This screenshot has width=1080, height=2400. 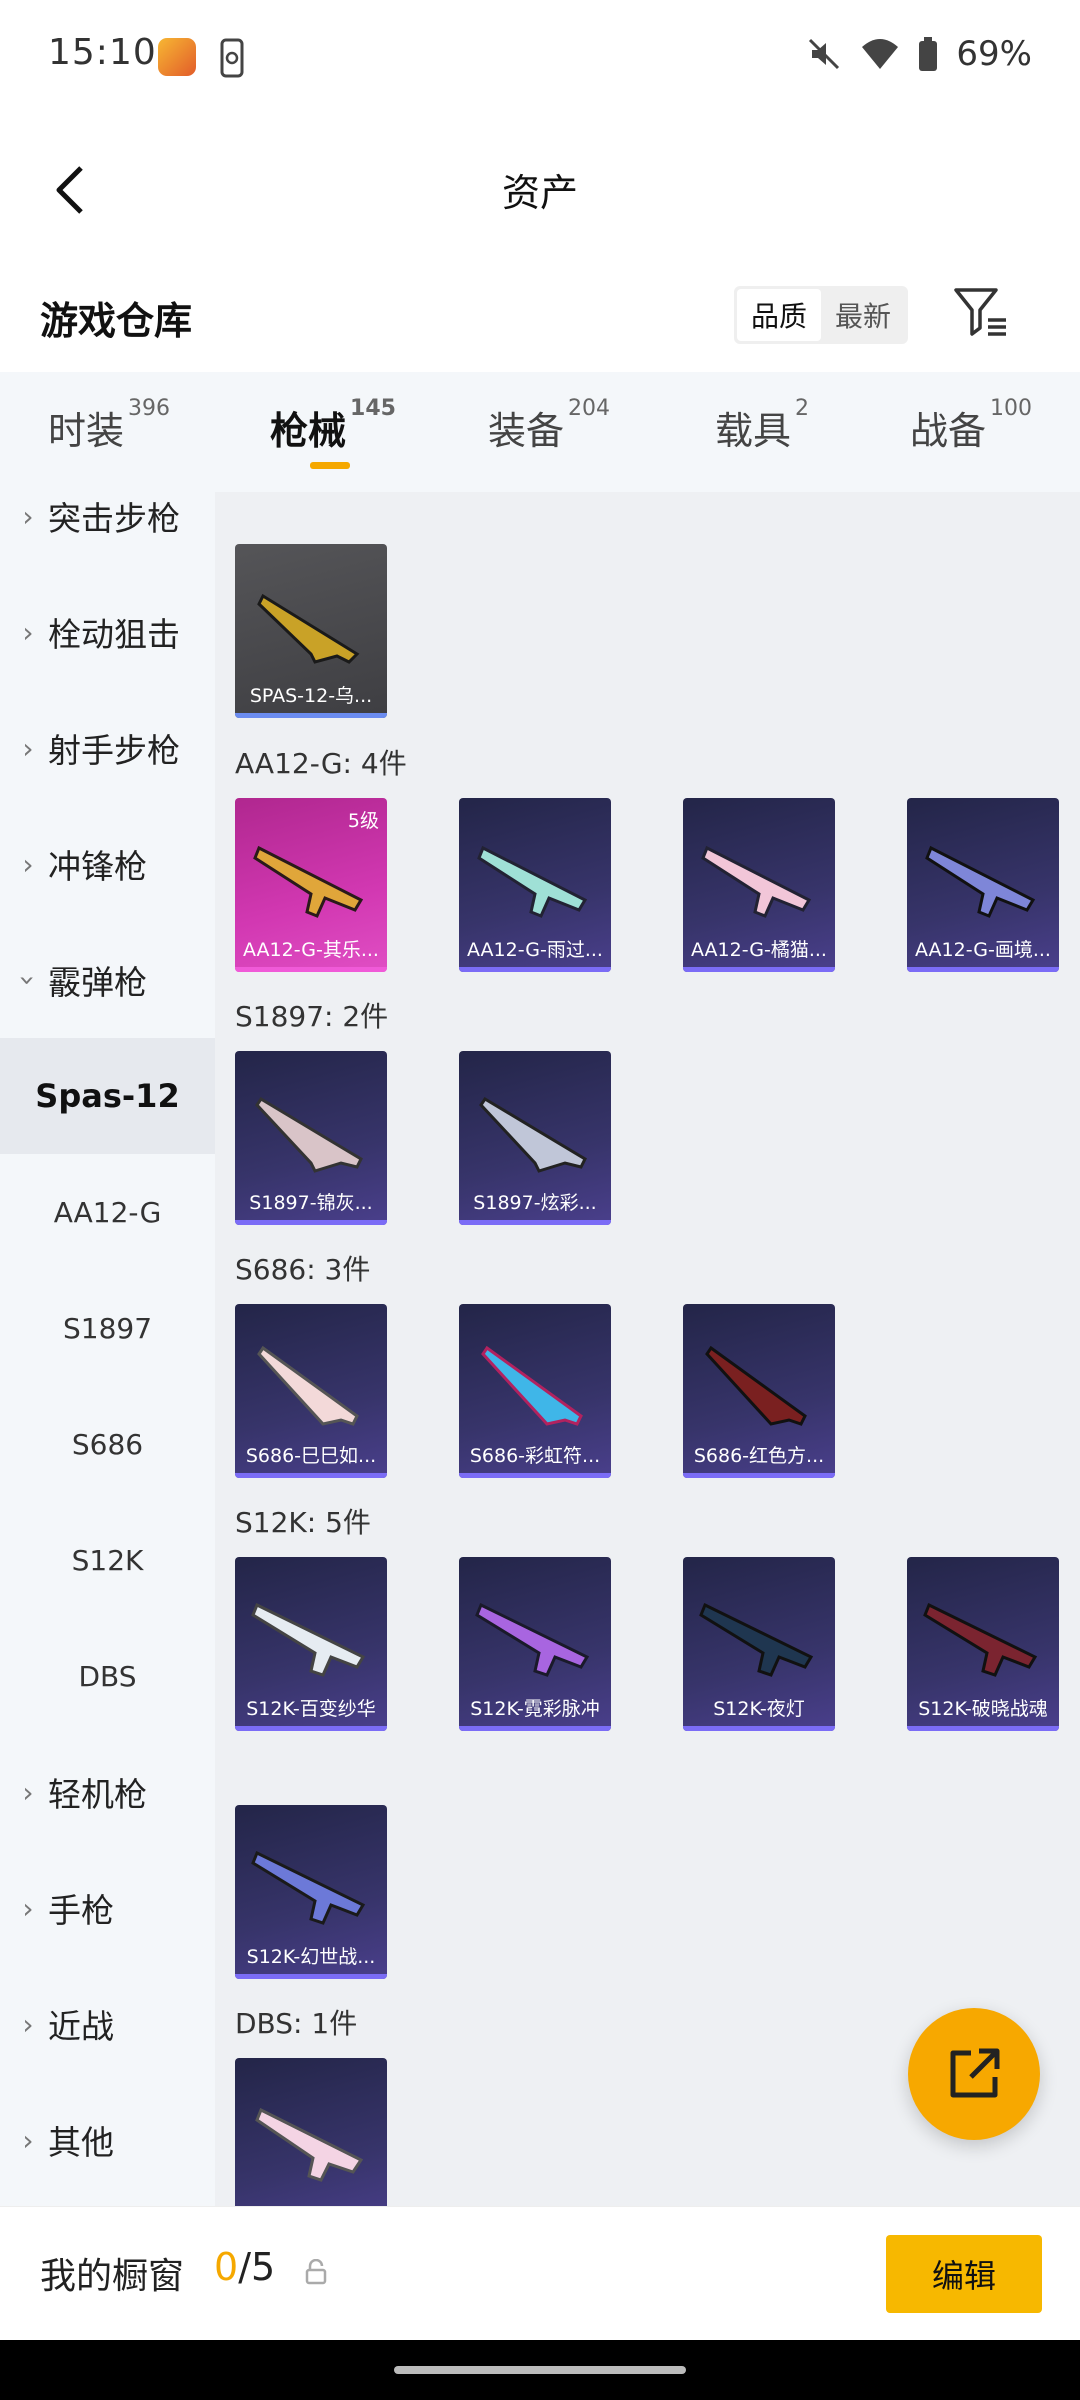 I want to click on tab-label: 载具, so click(x=753, y=431).